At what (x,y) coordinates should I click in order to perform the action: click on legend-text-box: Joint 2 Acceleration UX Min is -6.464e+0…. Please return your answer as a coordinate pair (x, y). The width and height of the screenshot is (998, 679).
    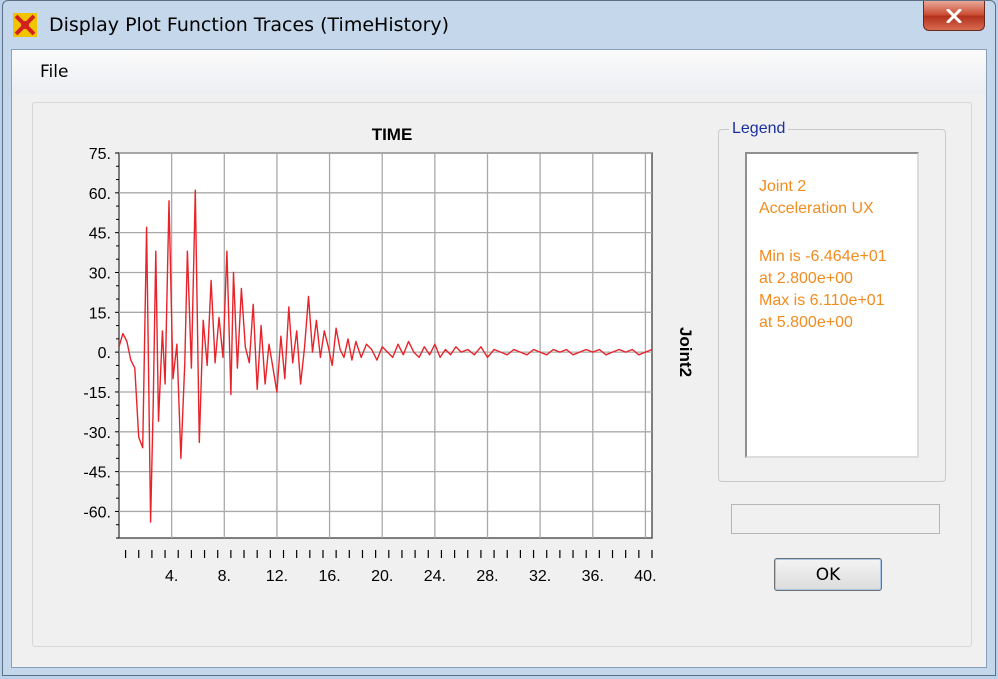
    Looking at the image, I should click on (832, 305).